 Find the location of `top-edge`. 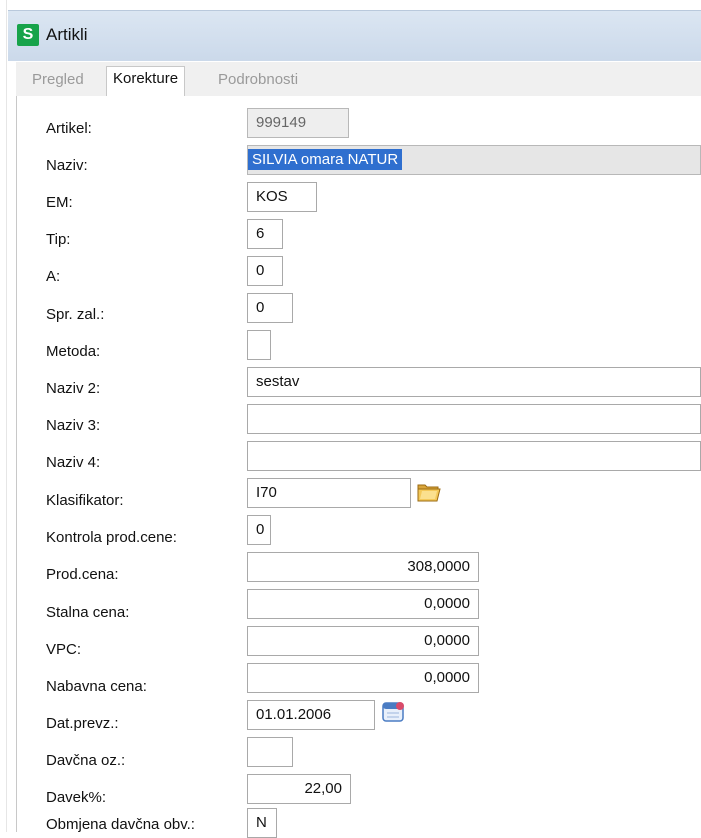

top-edge is located at coordinates (350, 5).